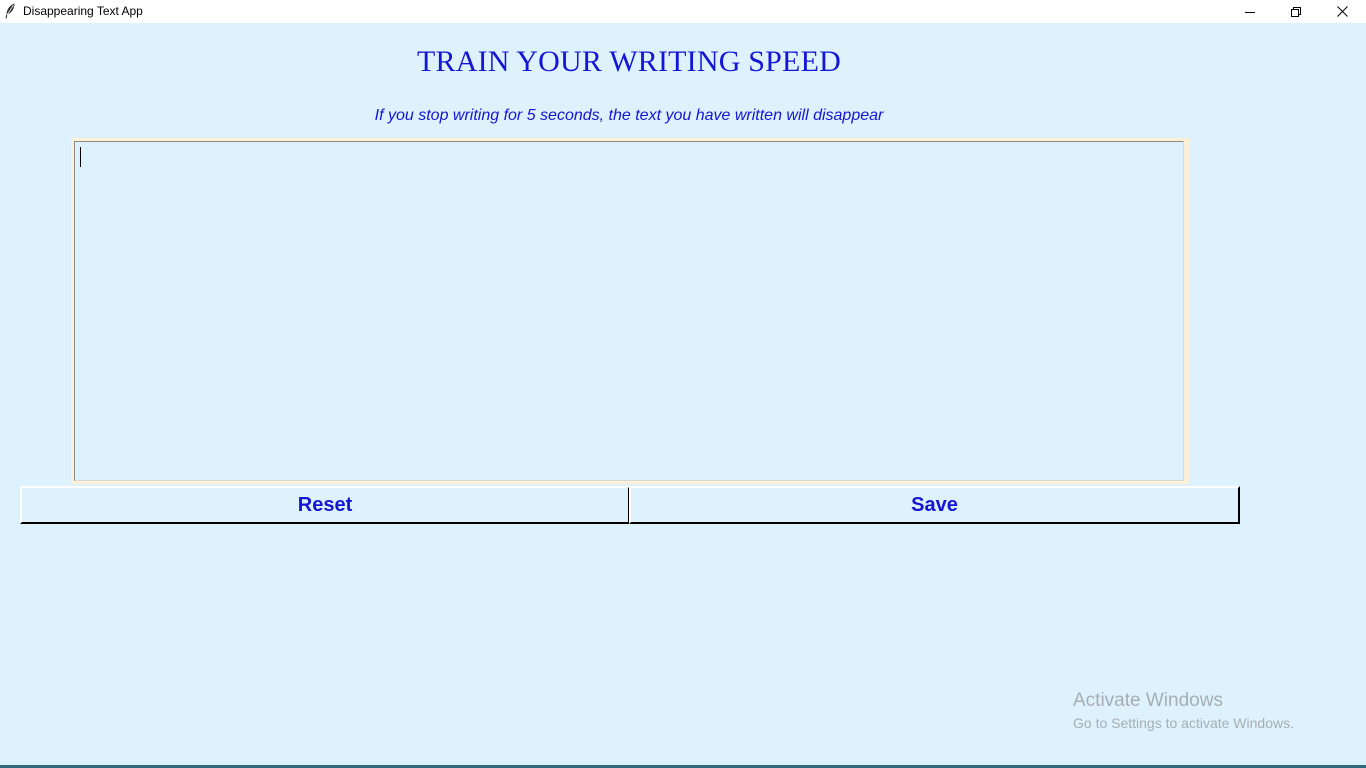 The width and height of the screenshot is (1366, 768). I want to click on restore-button, so click(1296, 11).